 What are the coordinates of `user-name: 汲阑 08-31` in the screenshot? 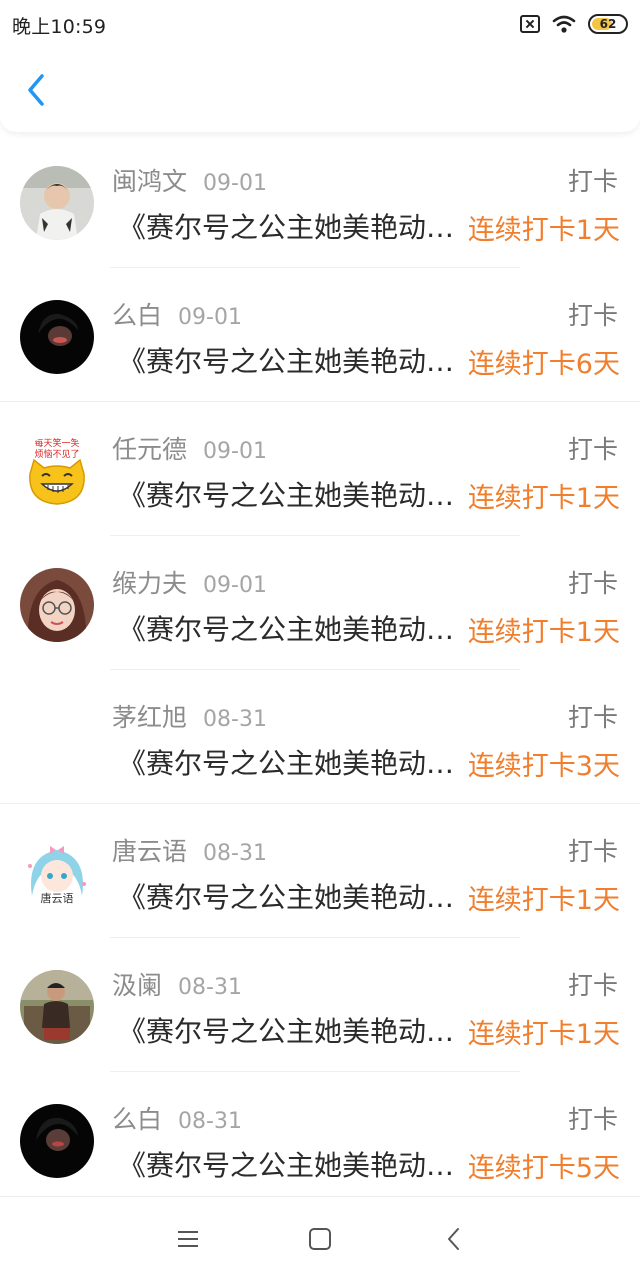 It's located at (177, 985).